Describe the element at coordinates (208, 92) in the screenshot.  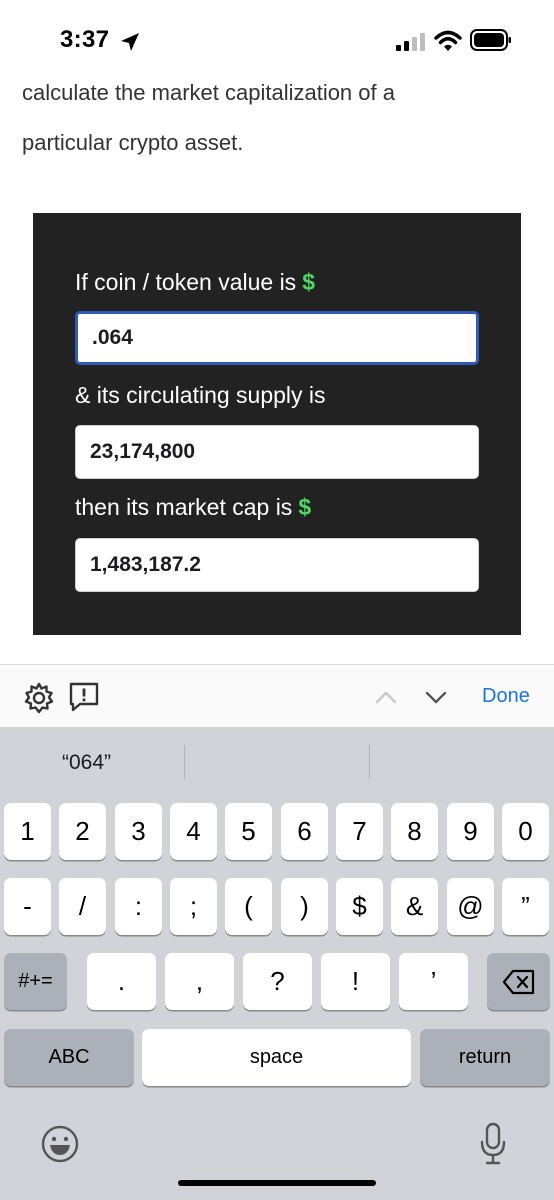
I see `article-text-line: calculate the market capitalization of a` at that location.